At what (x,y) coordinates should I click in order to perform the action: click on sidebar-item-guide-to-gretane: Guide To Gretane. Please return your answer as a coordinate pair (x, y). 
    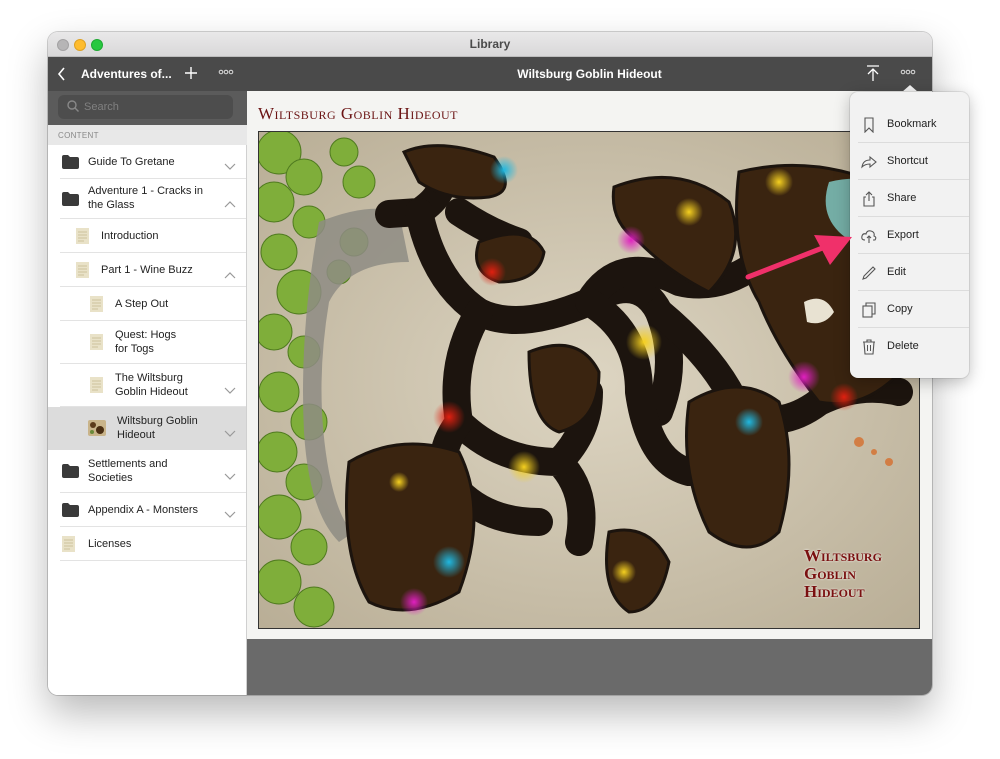
    Looking at the image, I should click on (147, 162).